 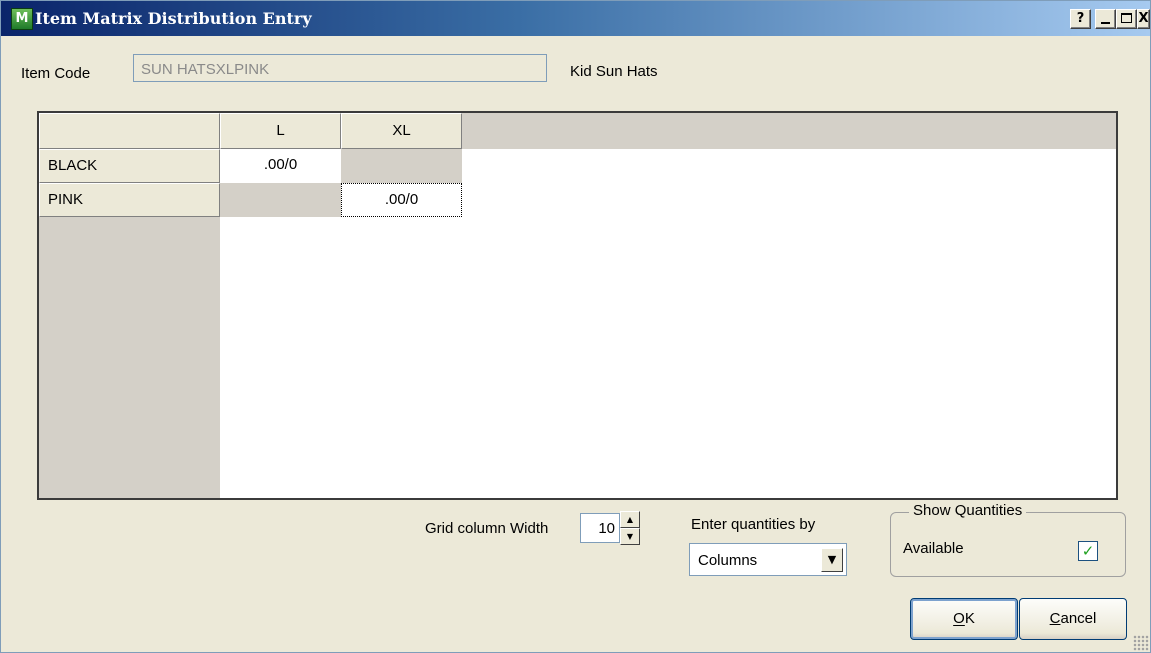 I want to click on cancel-button: Cancel, so click(x=1073, y=619).